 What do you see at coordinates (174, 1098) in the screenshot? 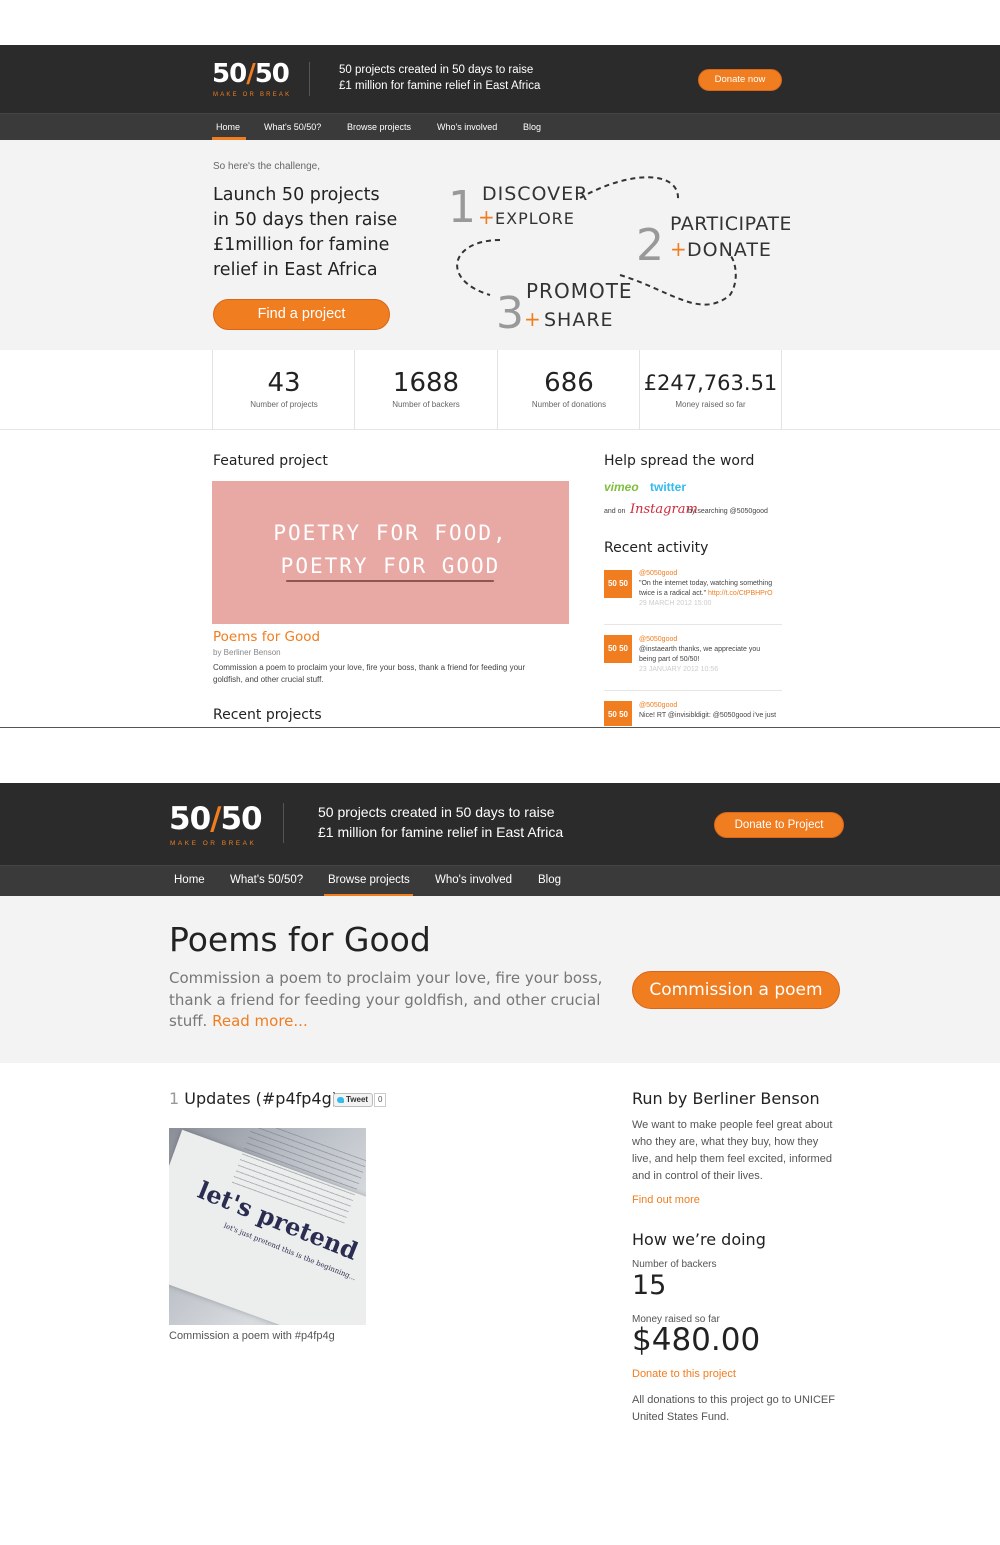
I see `updates-count: 1` at bounding box center [174, 1098].